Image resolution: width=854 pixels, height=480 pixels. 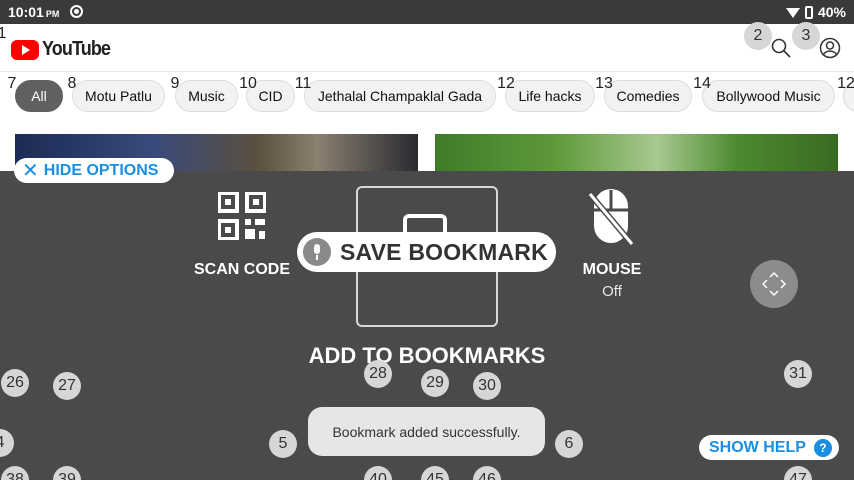 What do you see at coordinates (798, 374) in the screenshot?
I see `badge-31: 31` at bounding box center [798, 374].